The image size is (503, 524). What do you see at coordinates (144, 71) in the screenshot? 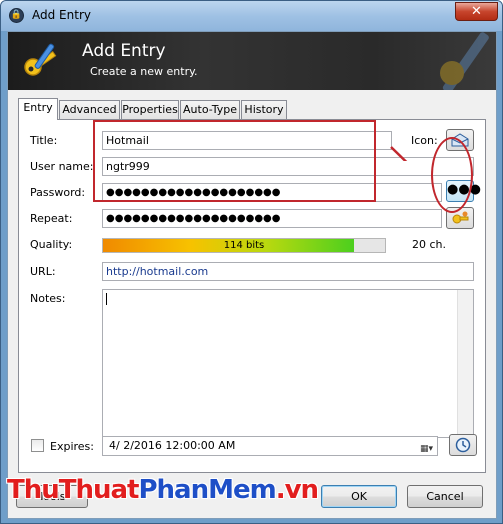
I see `banner-subtitle: Create a new entry.` at bounding box center [144, 71].